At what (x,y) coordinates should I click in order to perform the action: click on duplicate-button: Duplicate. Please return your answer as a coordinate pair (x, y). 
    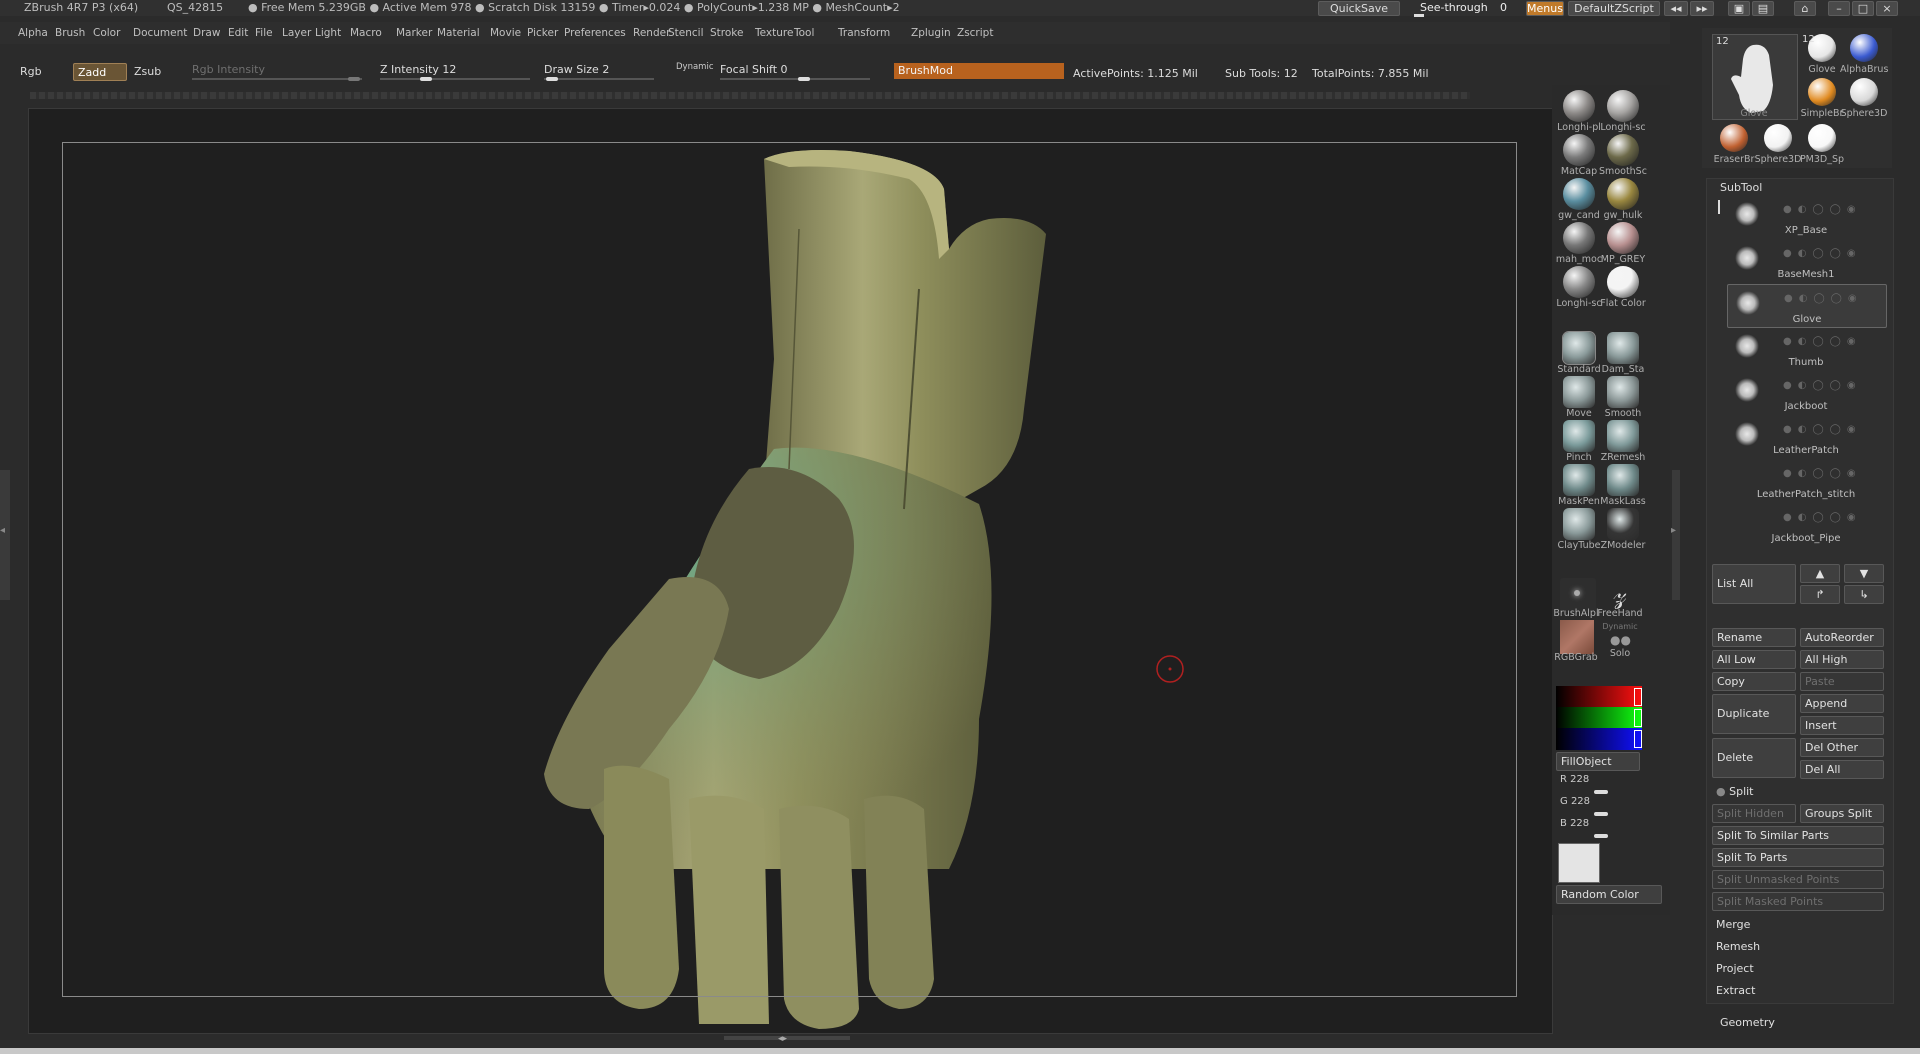
    Looking at the image, I should click on (1754, 714).